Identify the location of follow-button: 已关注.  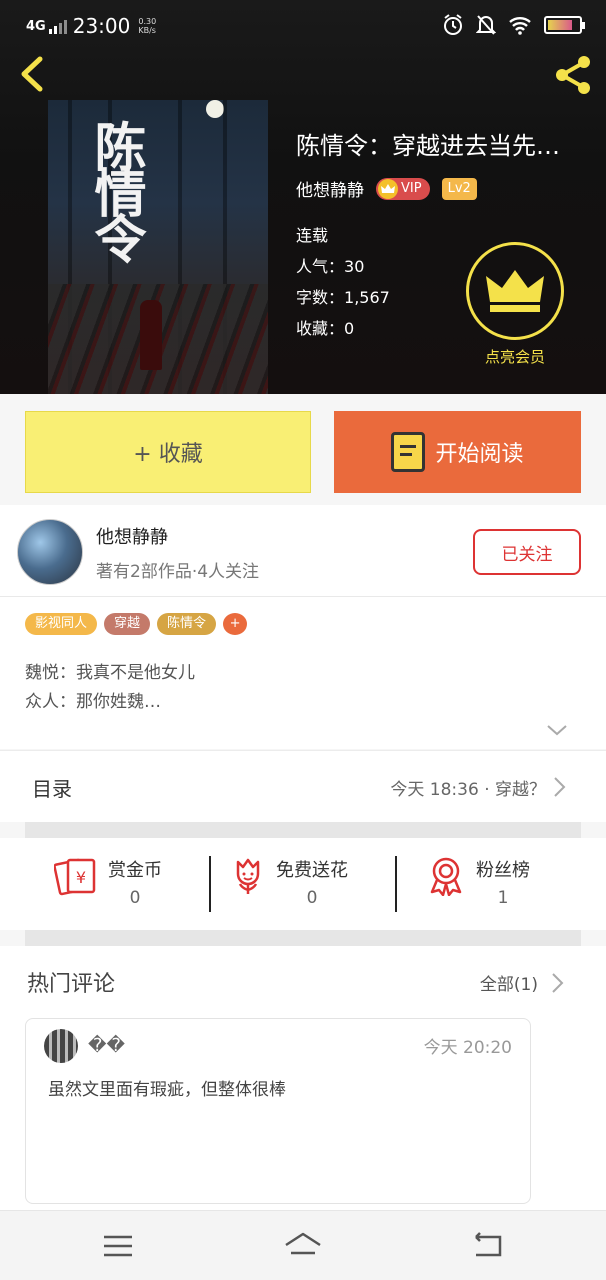
(527, 552).